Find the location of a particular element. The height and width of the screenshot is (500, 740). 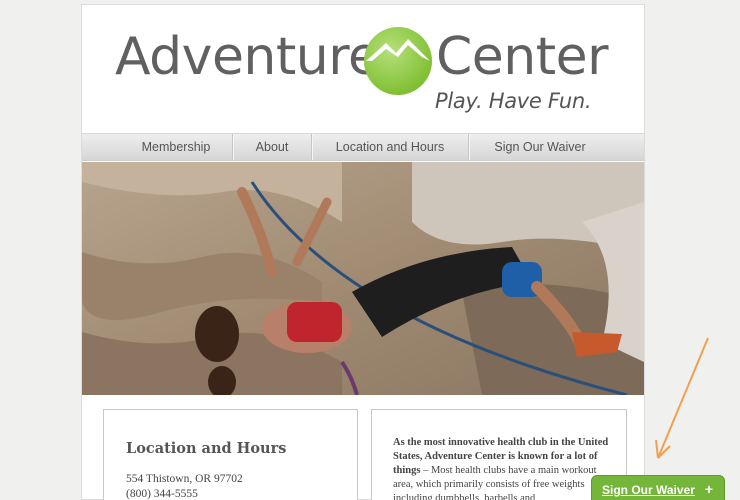

phone-text: (800) 344-5555 is located at coordinates (162, 494).